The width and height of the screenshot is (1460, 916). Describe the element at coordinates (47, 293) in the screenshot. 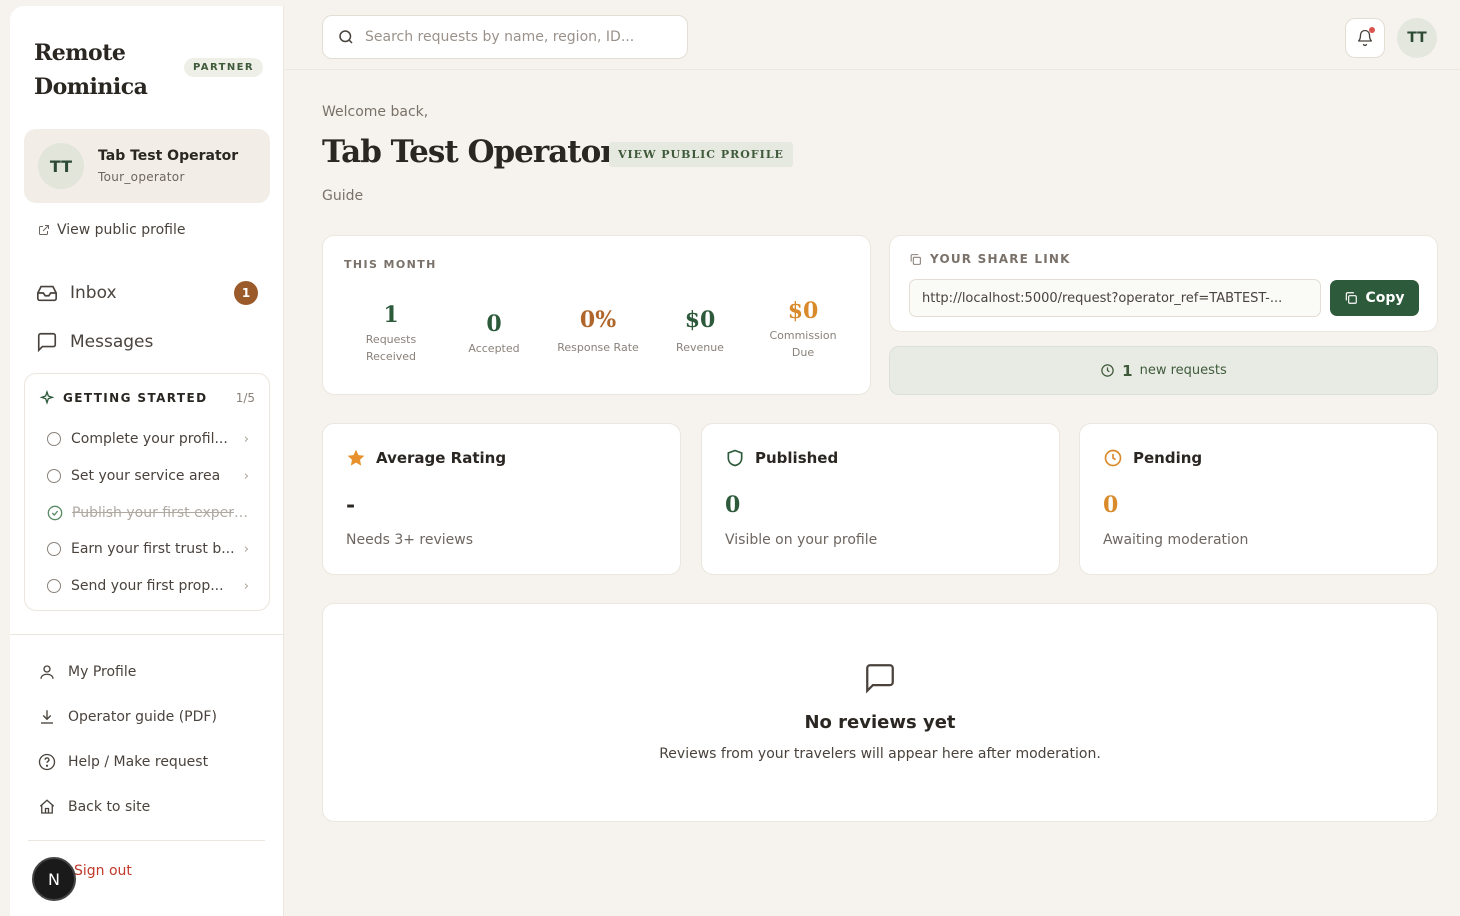

I see `inbox-icon` at that location.